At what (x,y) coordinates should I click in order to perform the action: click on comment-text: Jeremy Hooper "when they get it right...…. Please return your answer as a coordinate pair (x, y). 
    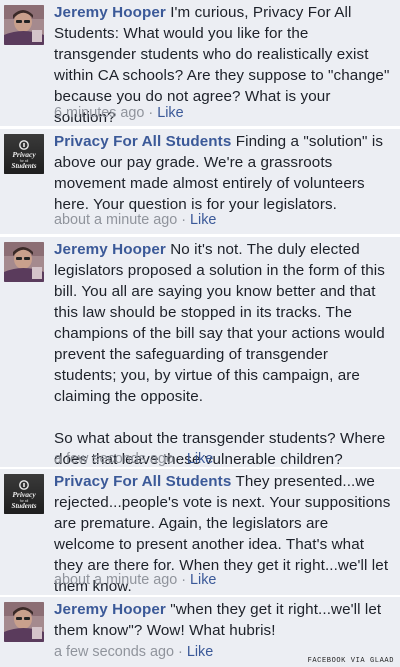
    Looking at the image, I should click on (223, 620).